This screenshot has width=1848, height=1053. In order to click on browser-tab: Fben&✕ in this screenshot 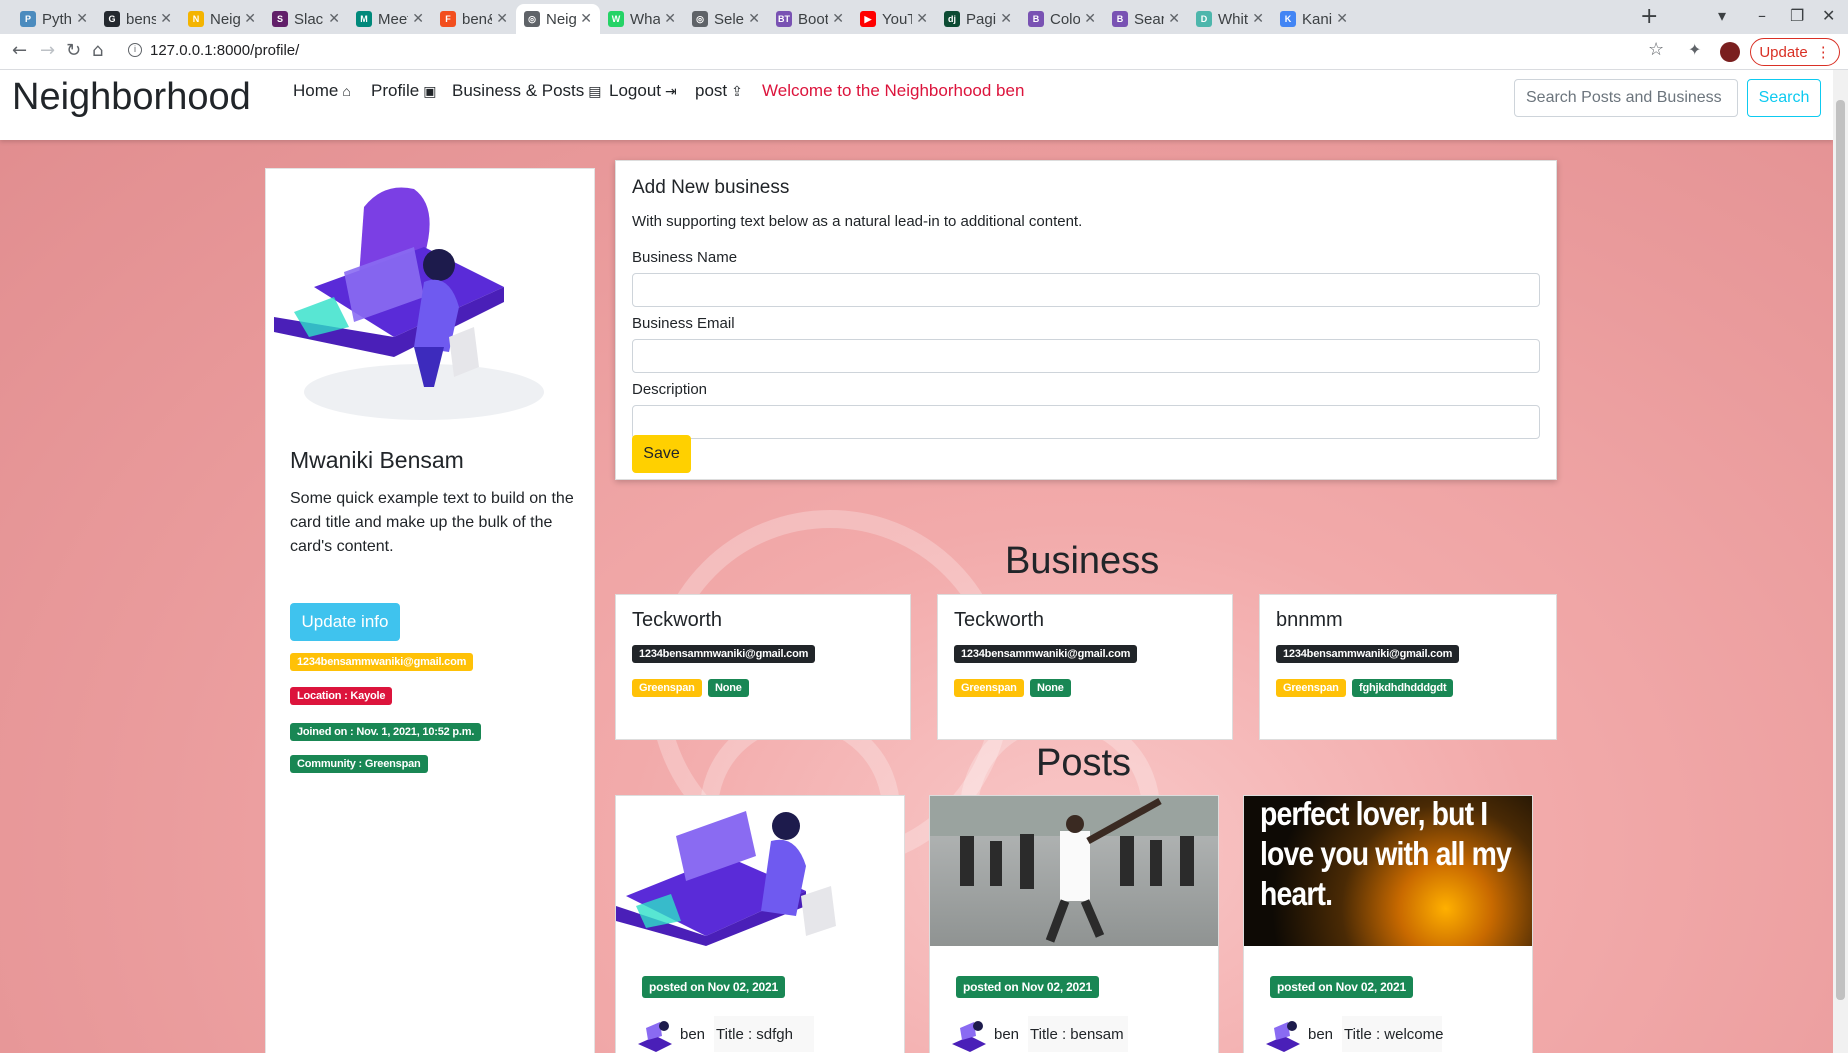, I will do `click(474, 19)`.